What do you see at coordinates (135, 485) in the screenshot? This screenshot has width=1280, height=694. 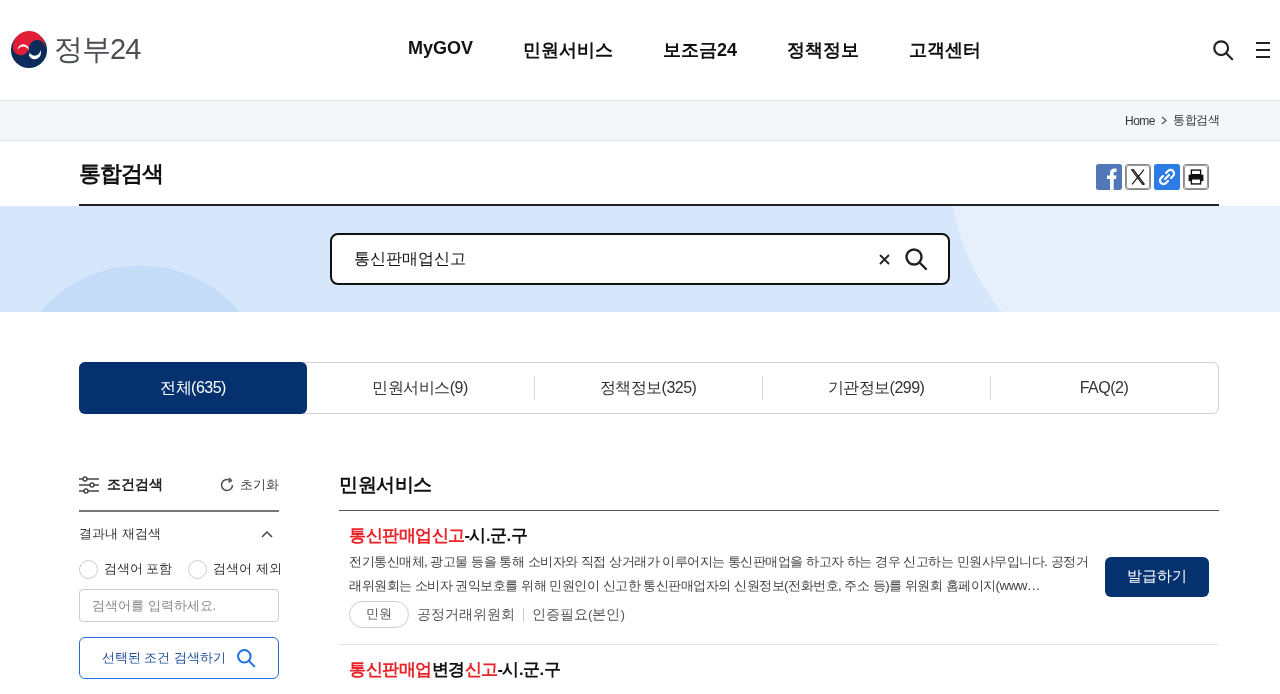 I see `filter-title: 조건검색` at bounding box center [135, 485].